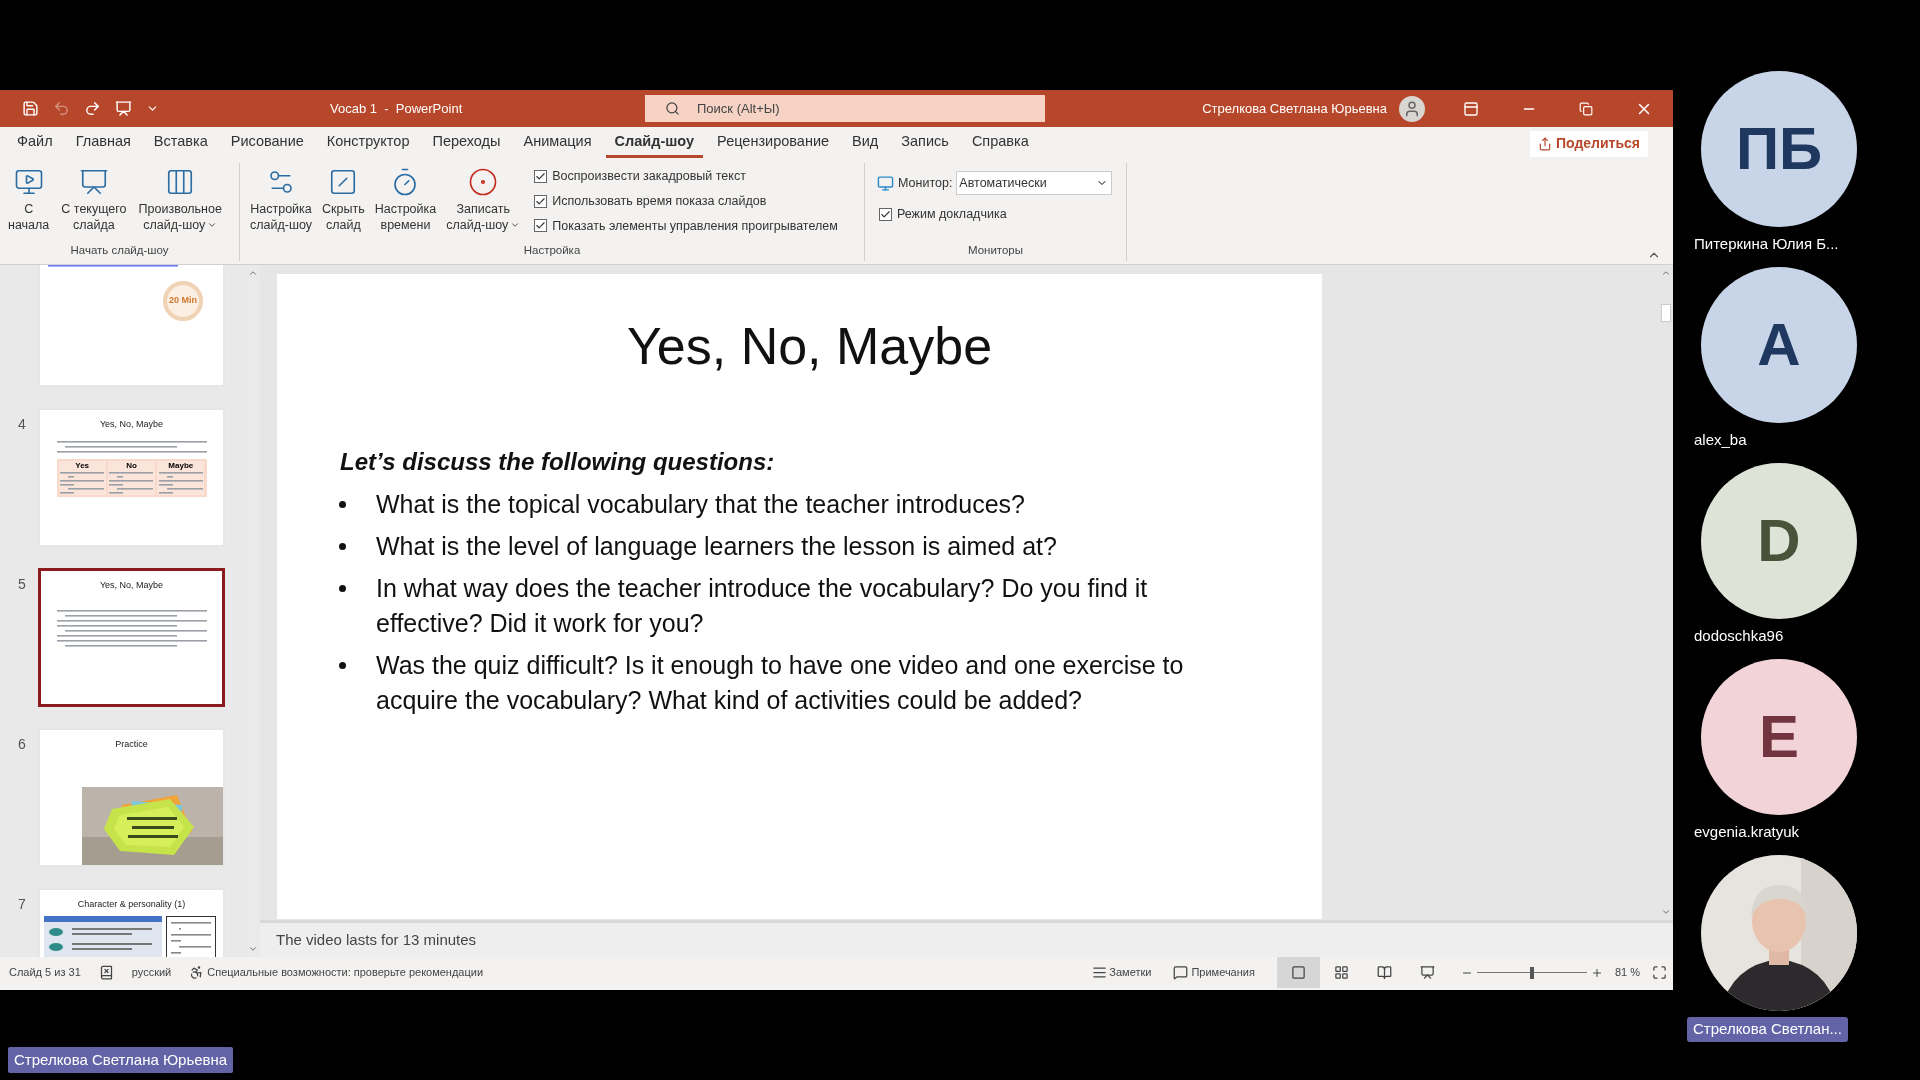  What do you see at coordinates (659, 201) in the screenshot?
I see `checkbox-label: Использовать время показа слайдов` at bounding box center [659, 201].